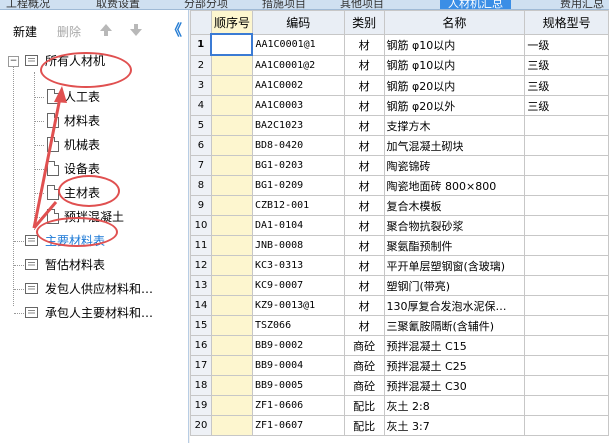 The width and height of the screenshot is (609, 443). I want to click on name-cell: 钢筋 φ20以内, so click(454, 85).